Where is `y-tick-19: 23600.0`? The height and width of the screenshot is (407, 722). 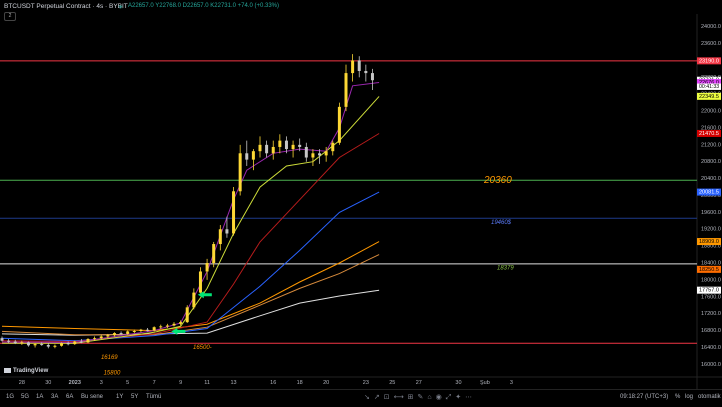
y-tick-19: 23600.0 is located at coordinates (711, 44).